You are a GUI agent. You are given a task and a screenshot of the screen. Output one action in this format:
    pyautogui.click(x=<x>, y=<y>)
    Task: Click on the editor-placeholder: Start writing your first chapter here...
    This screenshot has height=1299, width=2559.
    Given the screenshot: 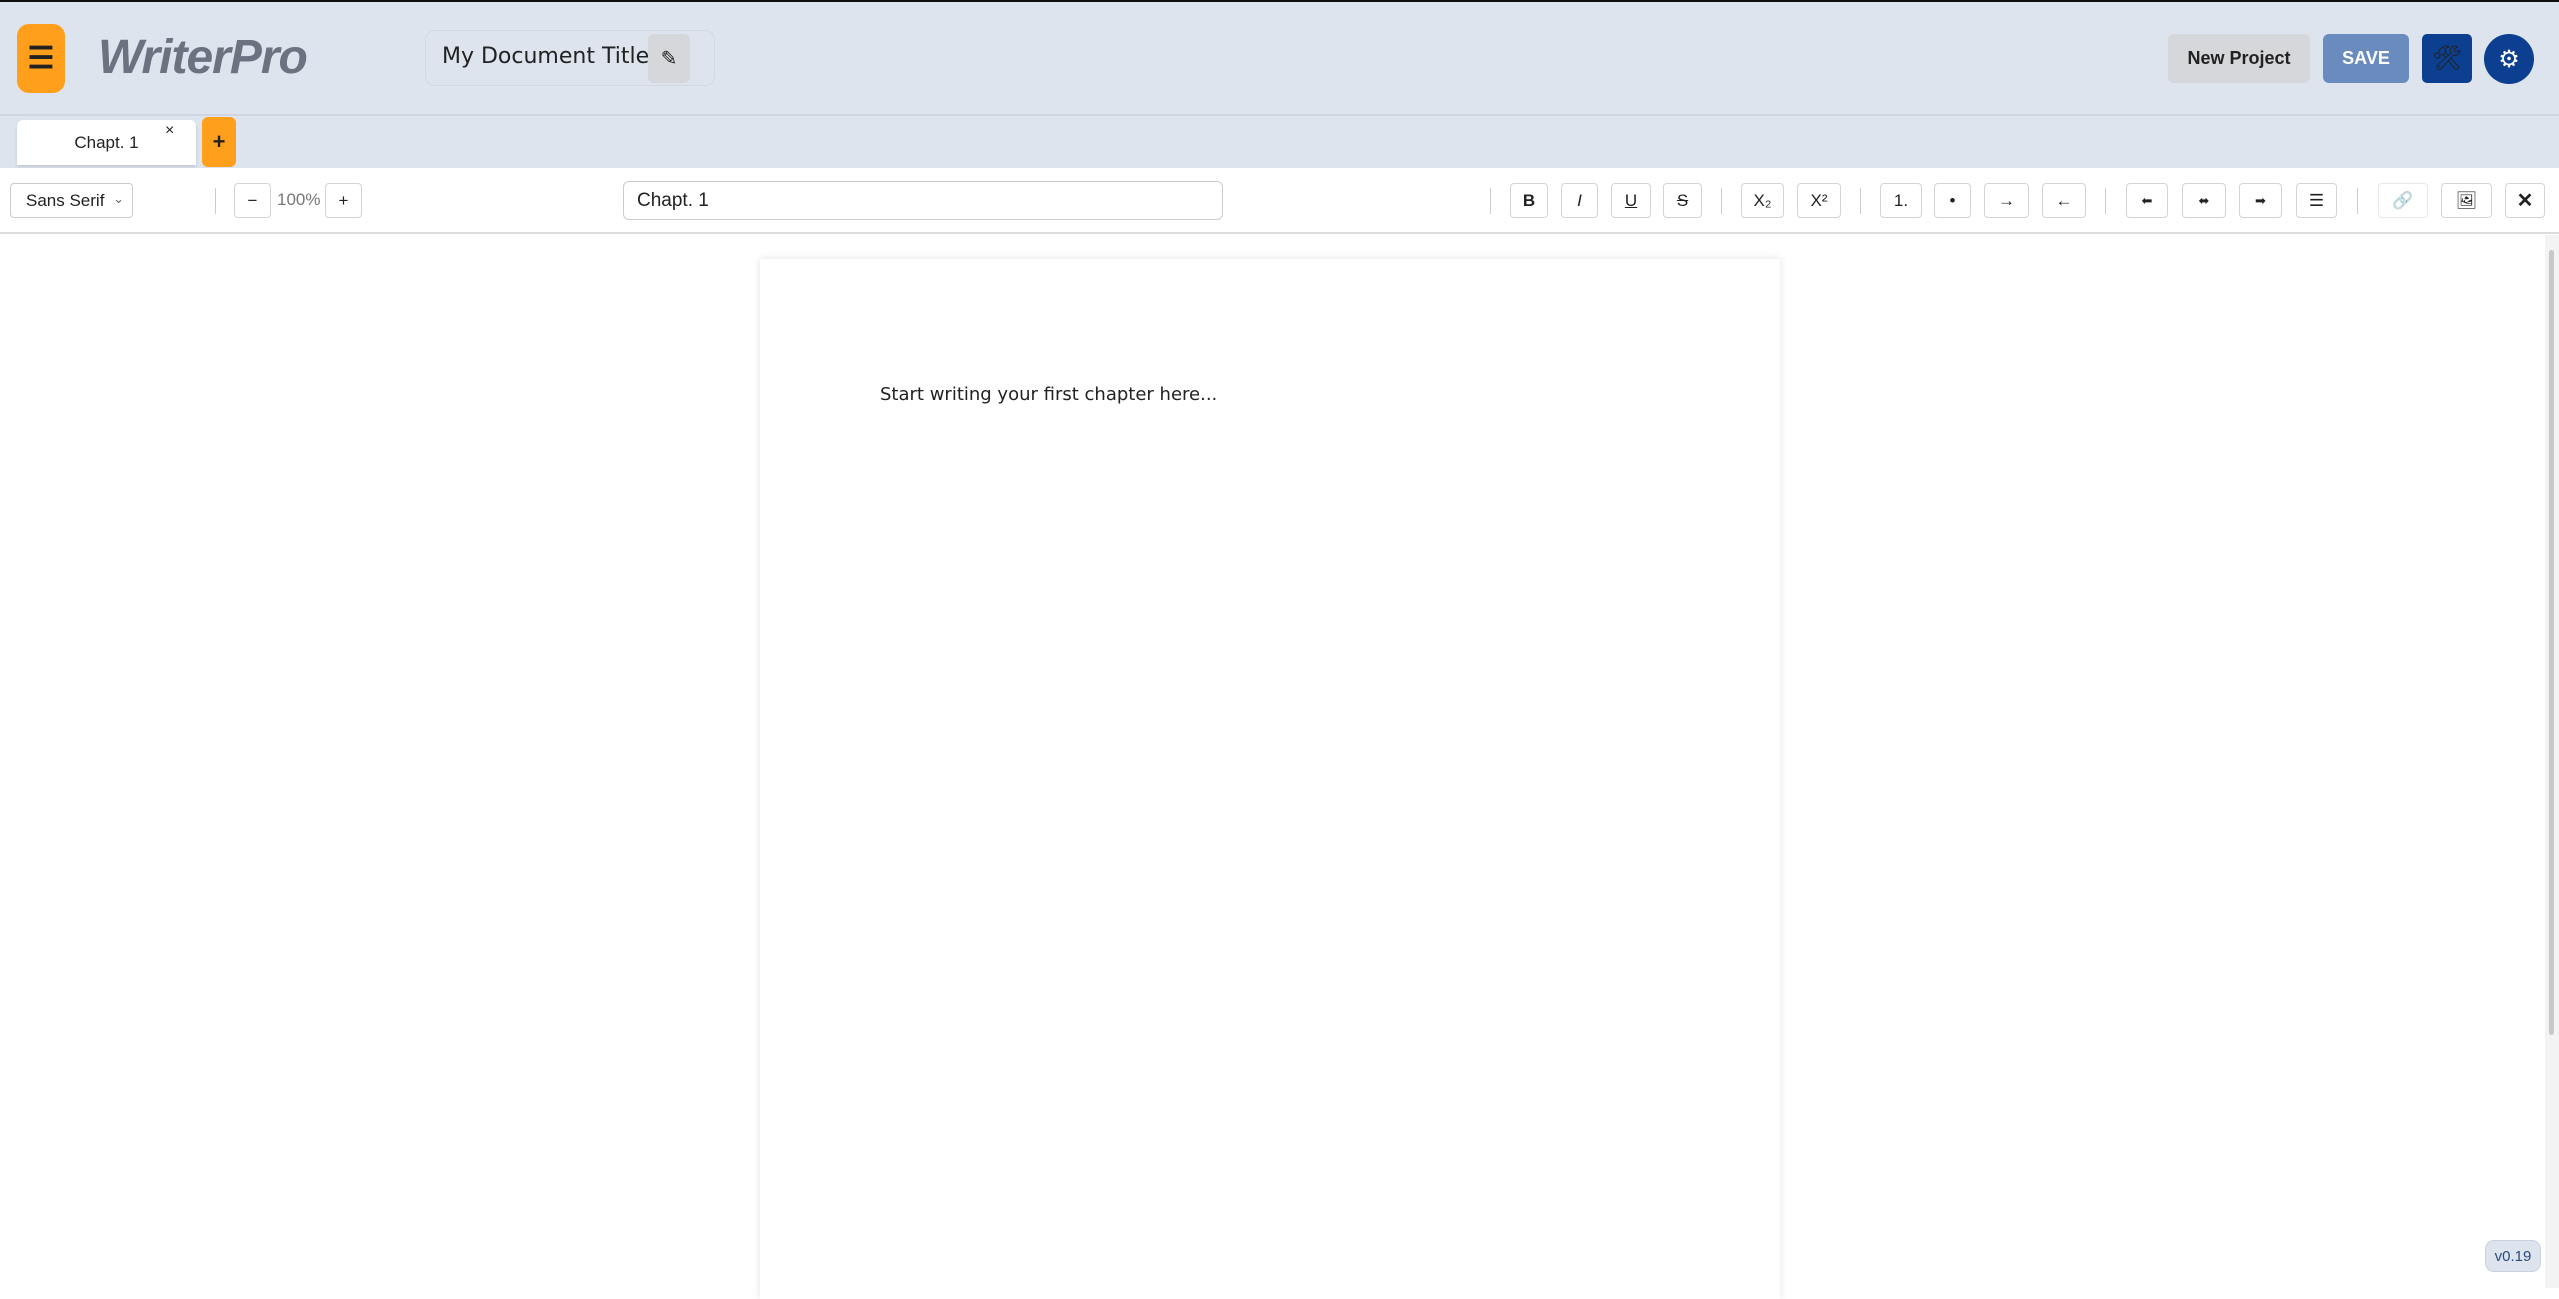 What is the action you would take?
    pyautogui.click(x=1048, y=394)
    